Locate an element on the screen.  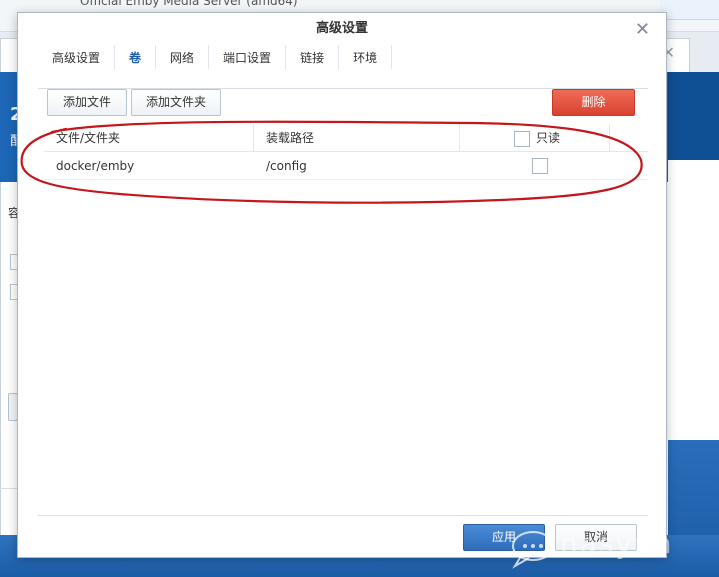
column-header-folder: 文件/文件夹 is located at coordinates (149, 138).